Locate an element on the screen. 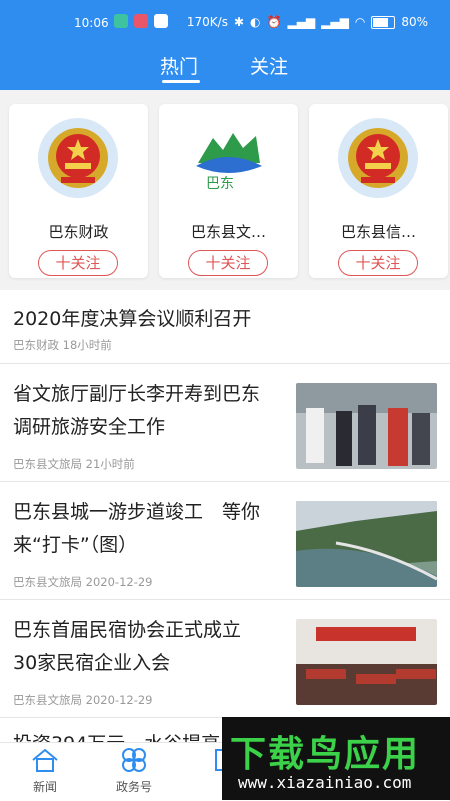  news-meta: 巴东县文旅局 21小时前 is located at coordinates (74, 464).